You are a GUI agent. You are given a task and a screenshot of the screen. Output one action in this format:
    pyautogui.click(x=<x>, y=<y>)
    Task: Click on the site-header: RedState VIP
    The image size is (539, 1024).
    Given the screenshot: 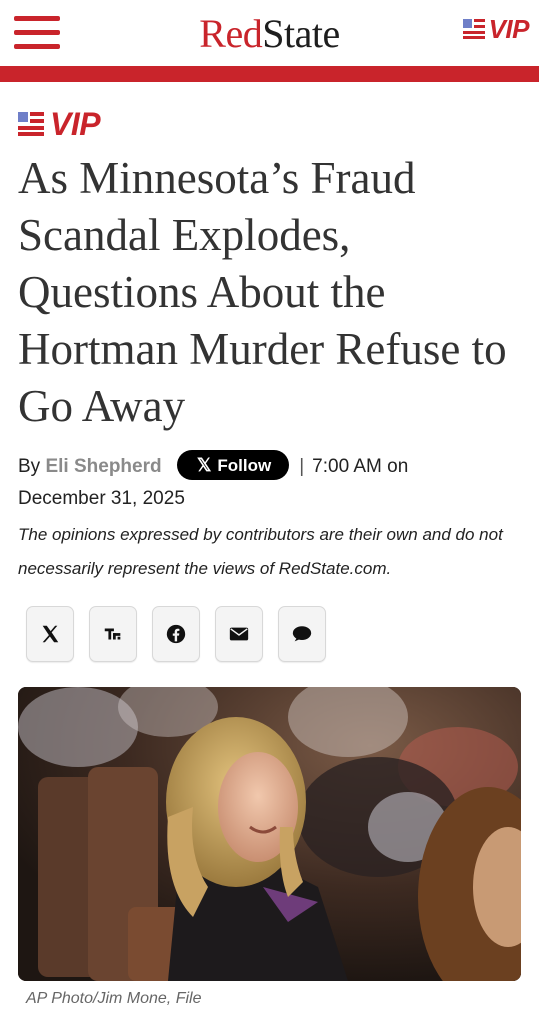 What is the action you would take?
    pyautogui.click(x=269, y=33)
    